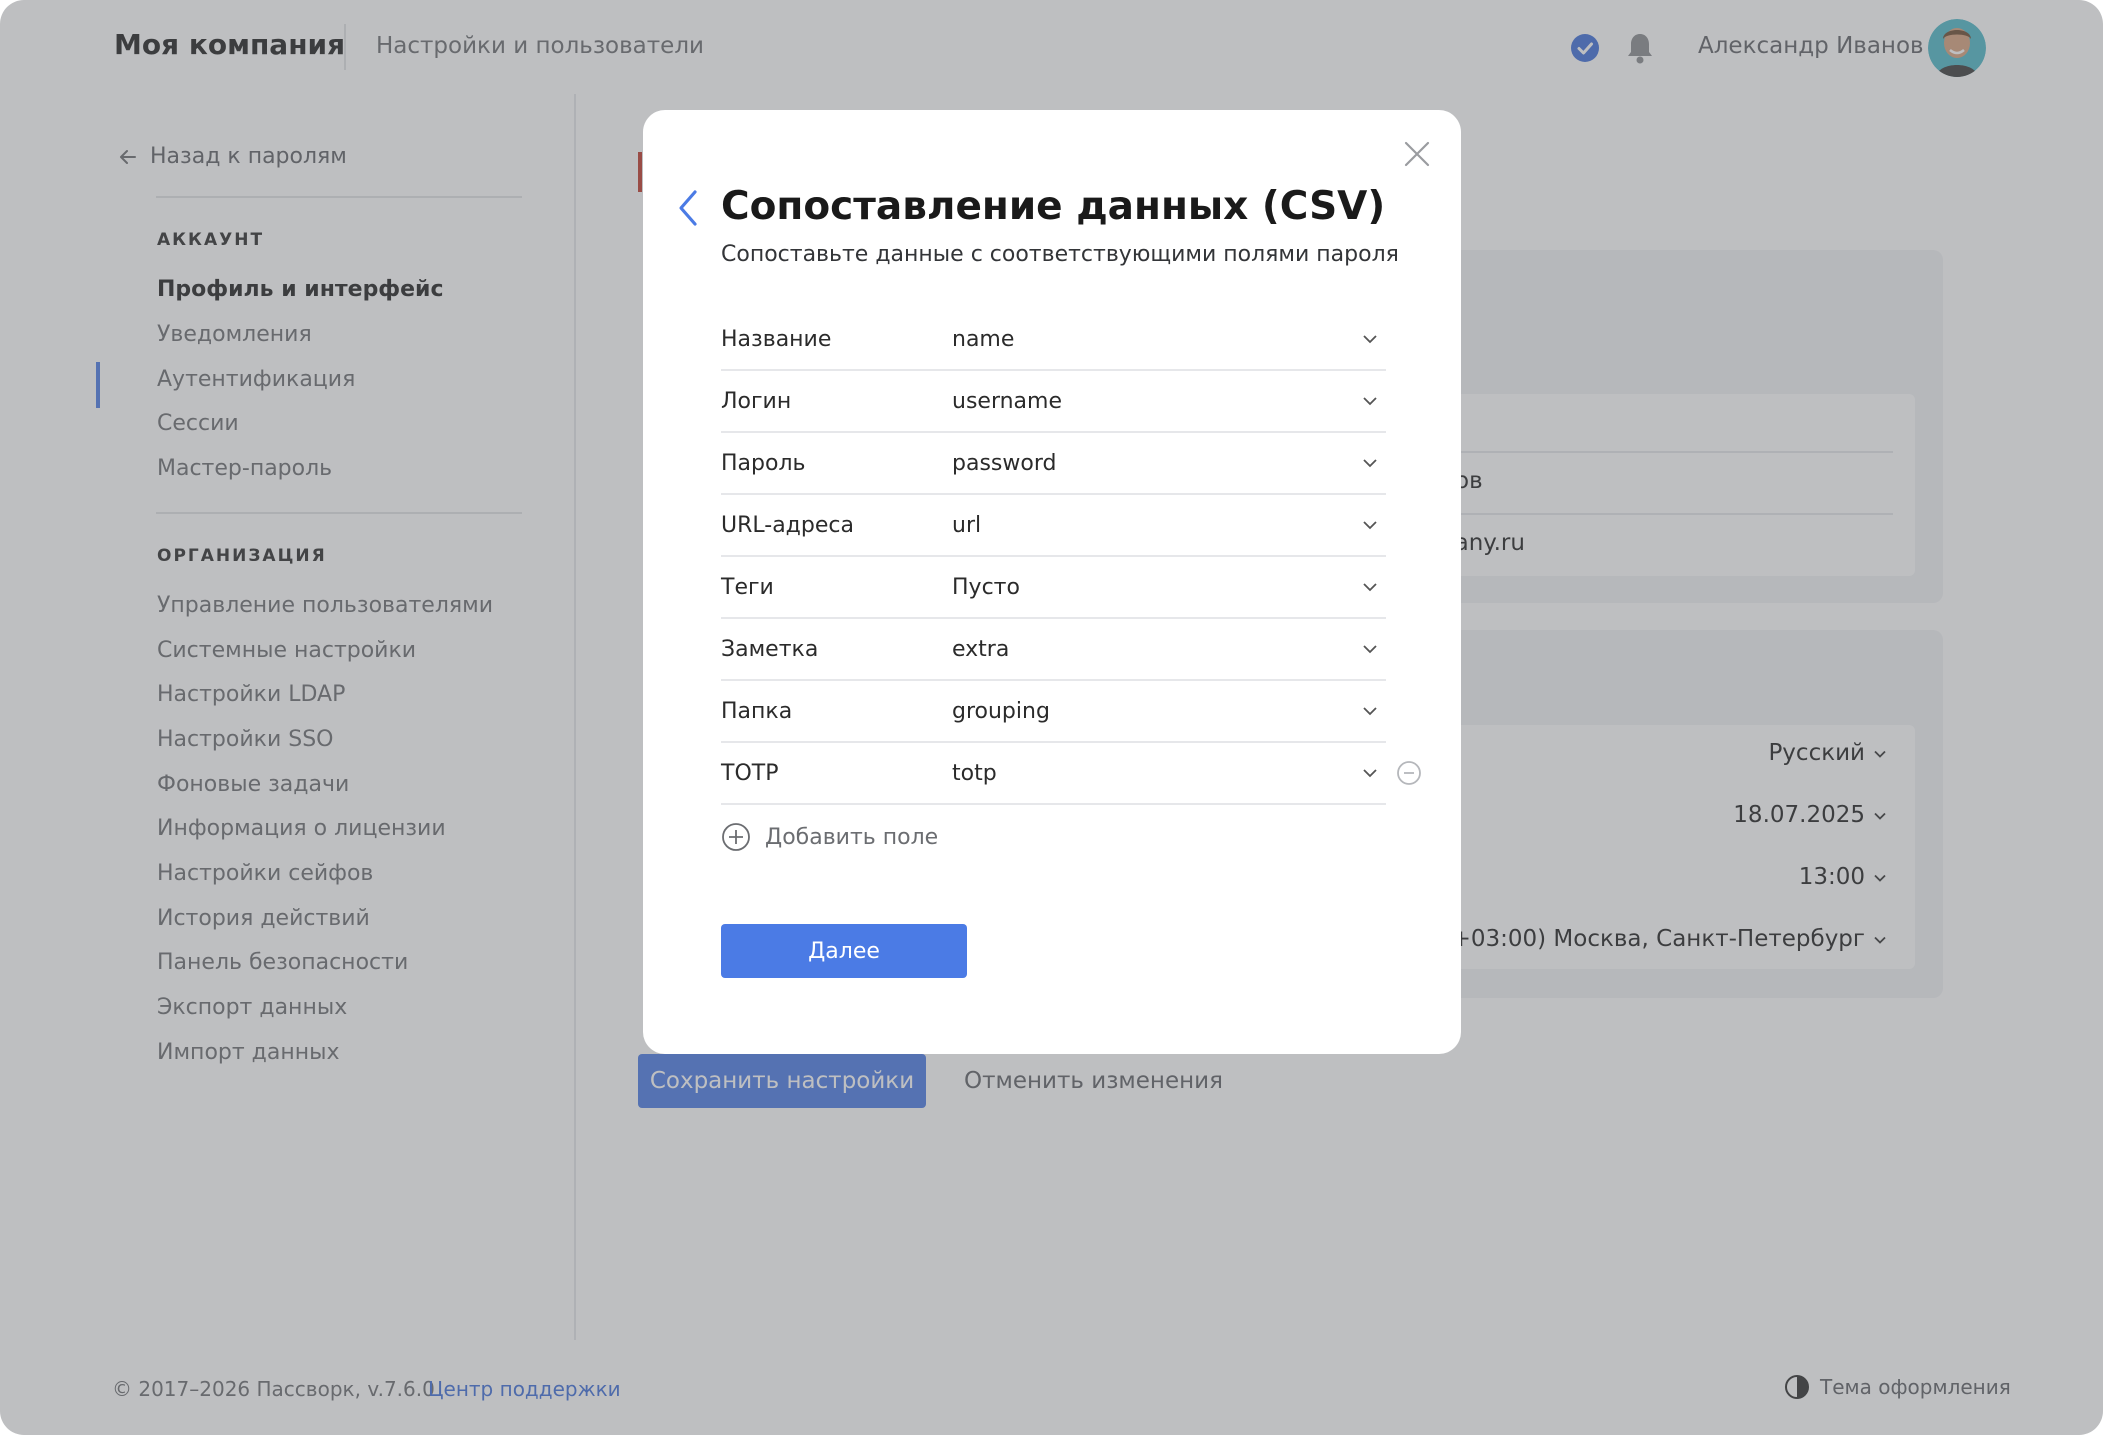 This screenshot has height=1435, width=2103. What do you see at coordinates (986, 587) in the screenshot?
I see `selected-column: Пусто` at bounding box center [986, 587].